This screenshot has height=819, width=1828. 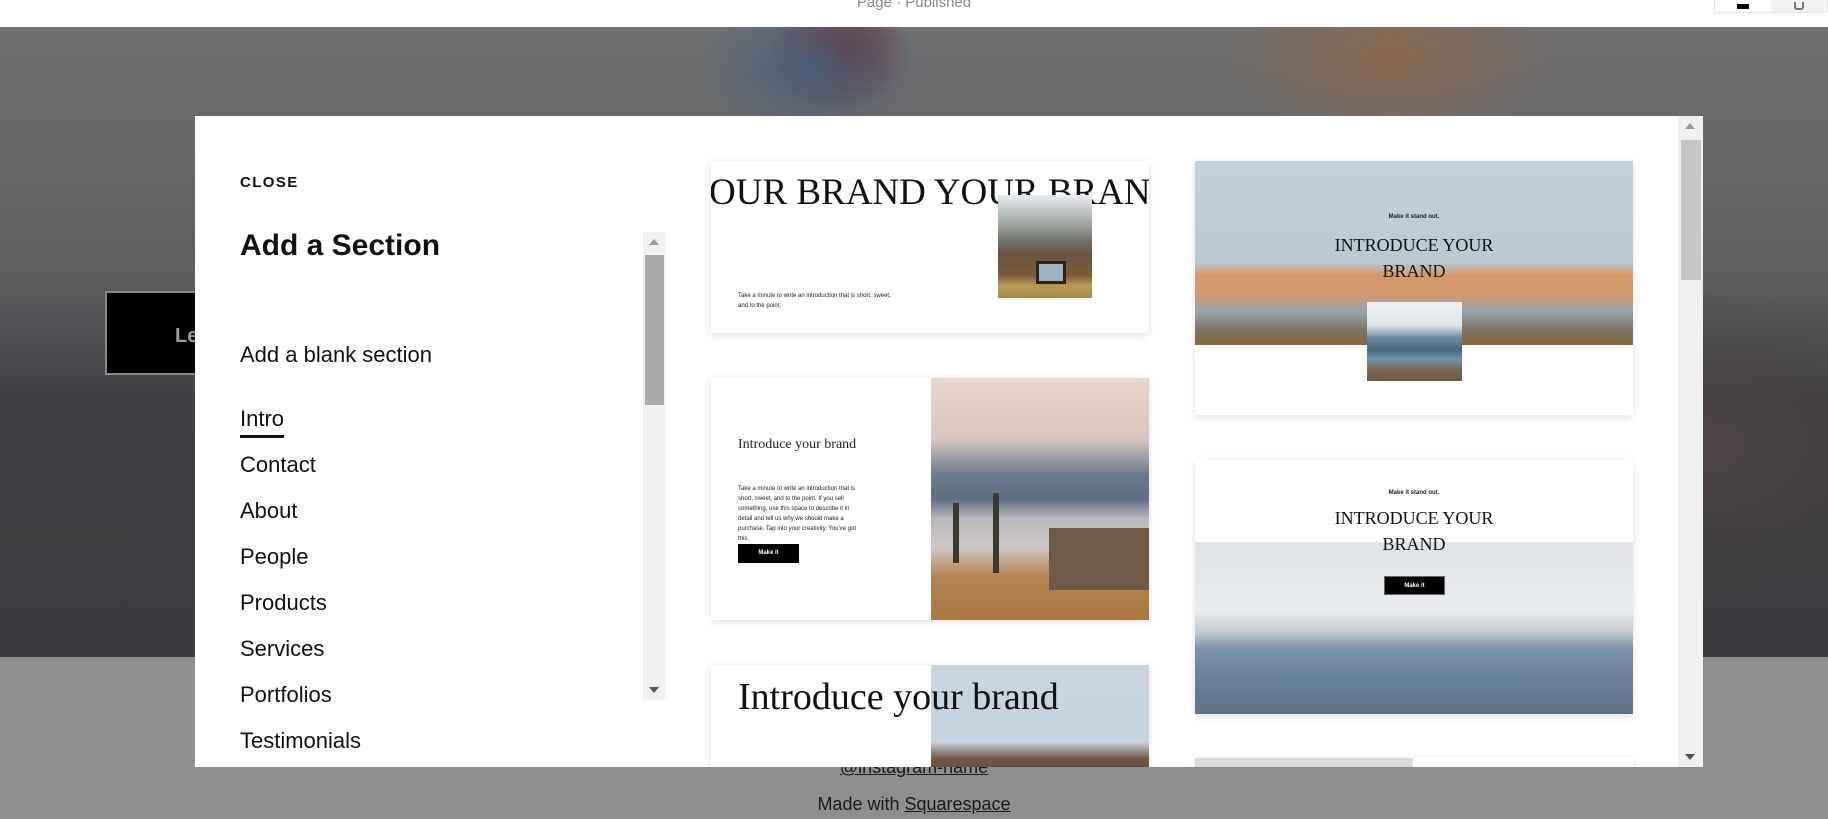 I want to click on desktop-view-button, so click(x=1743, y=6).